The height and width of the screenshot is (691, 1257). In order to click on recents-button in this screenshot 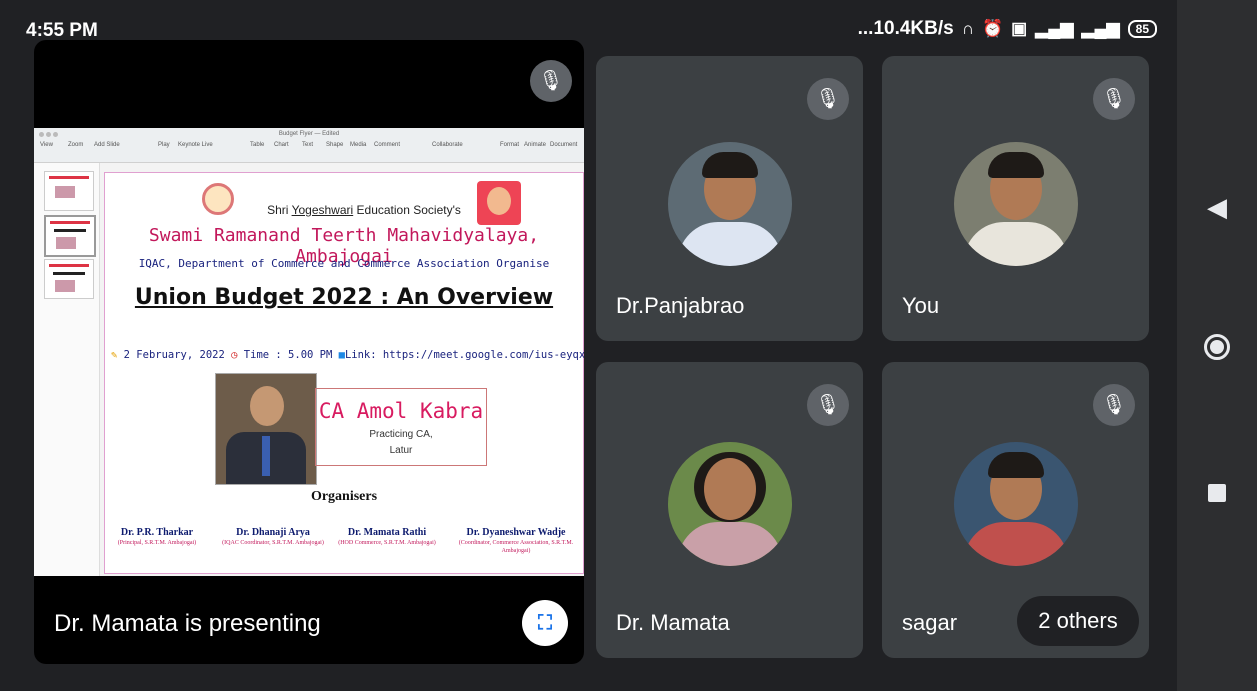, I will do `click(1217, 495)`.